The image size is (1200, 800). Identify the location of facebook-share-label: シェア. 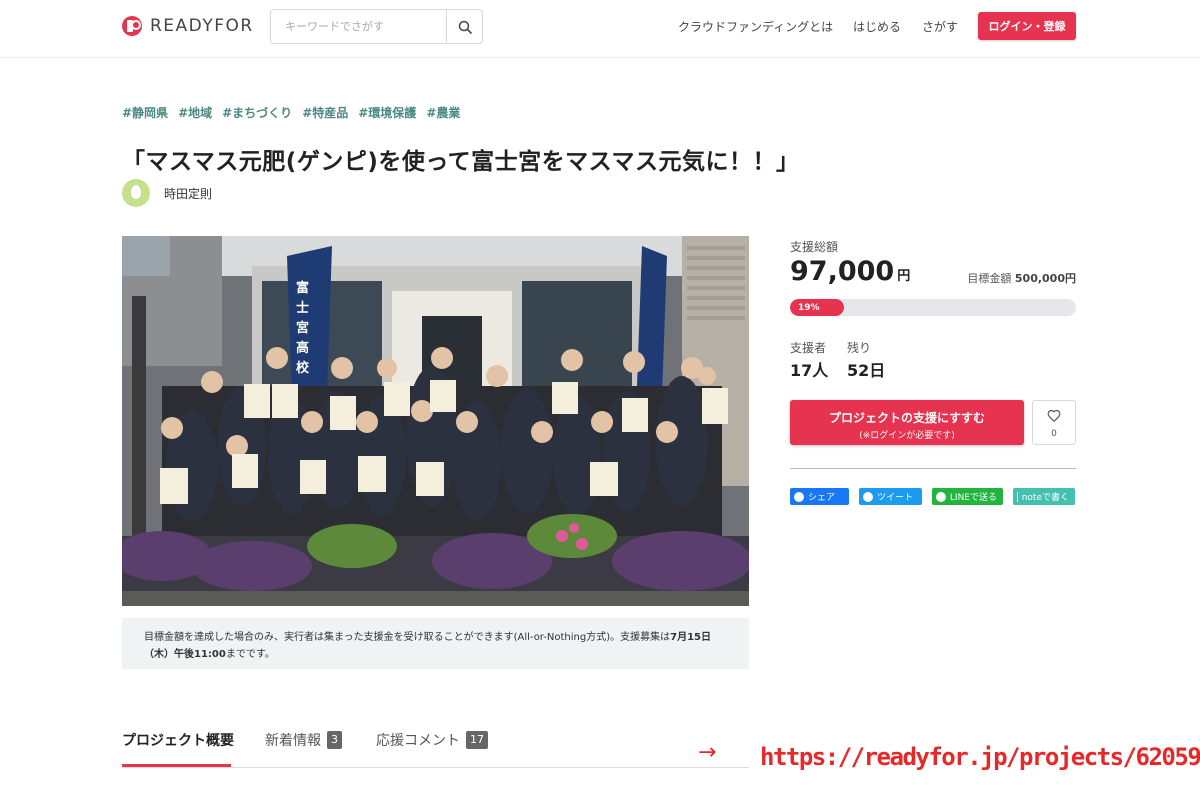
(822, 498).